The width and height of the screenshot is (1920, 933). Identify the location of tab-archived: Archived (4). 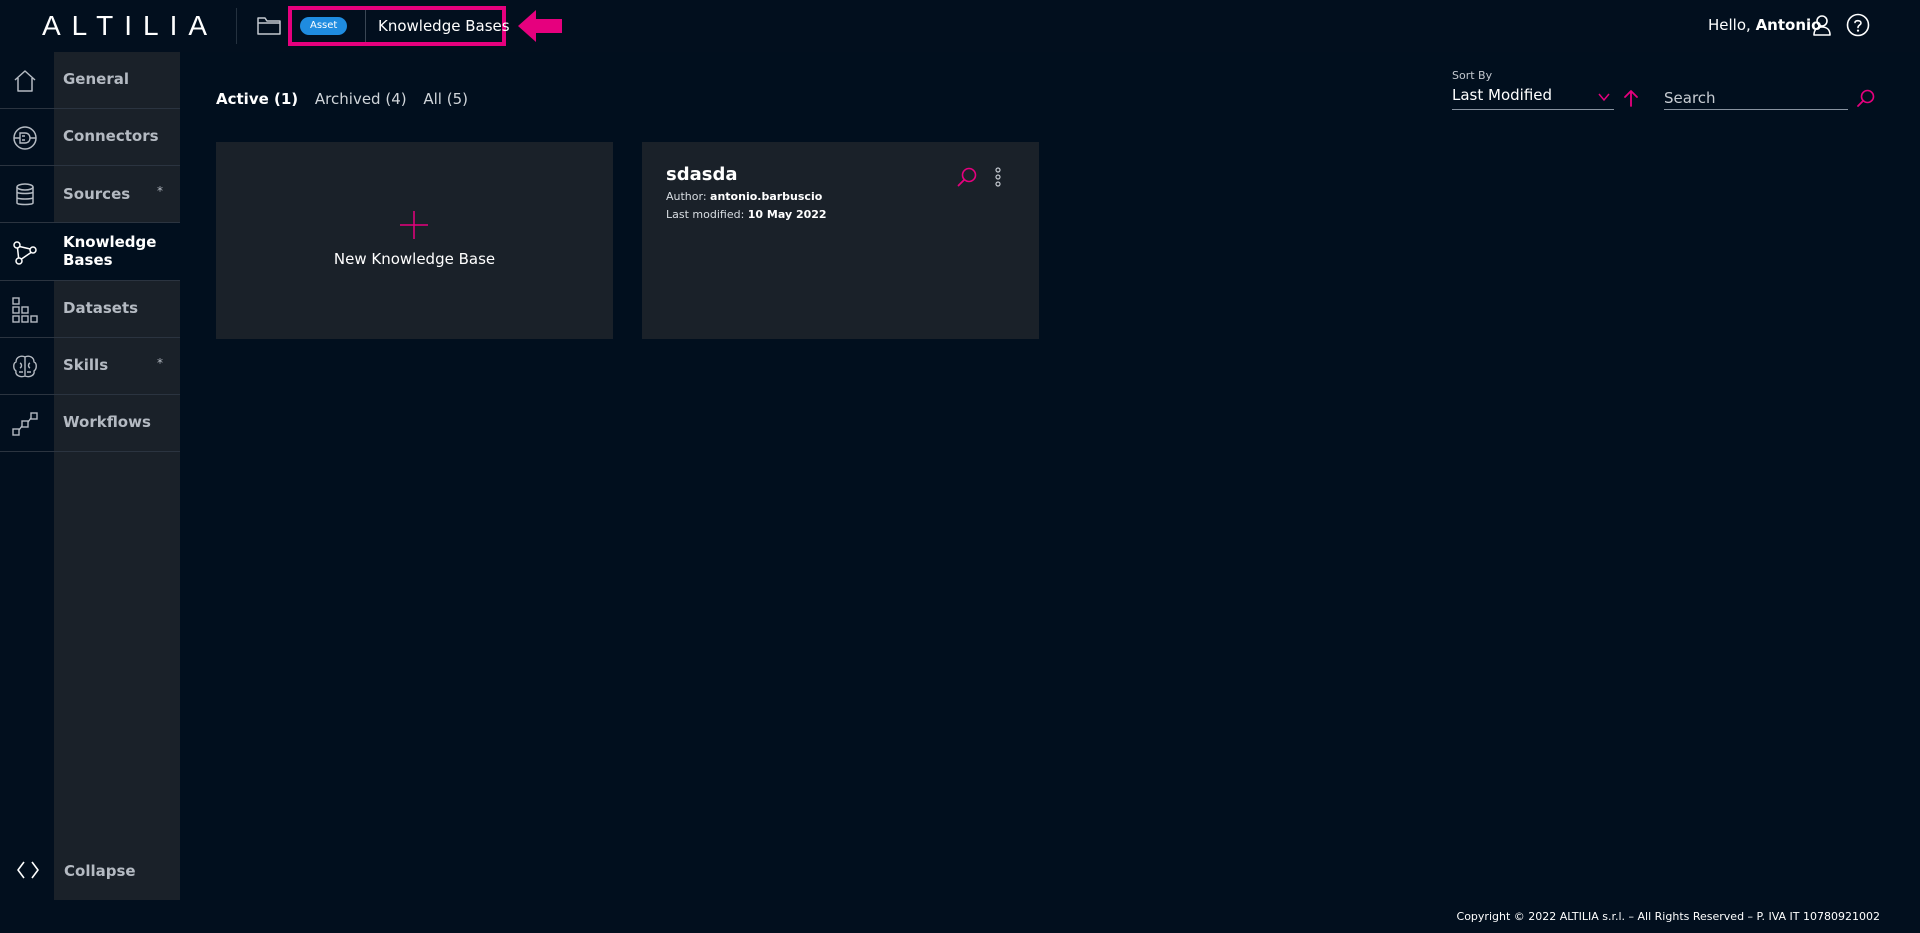
(361, 99).